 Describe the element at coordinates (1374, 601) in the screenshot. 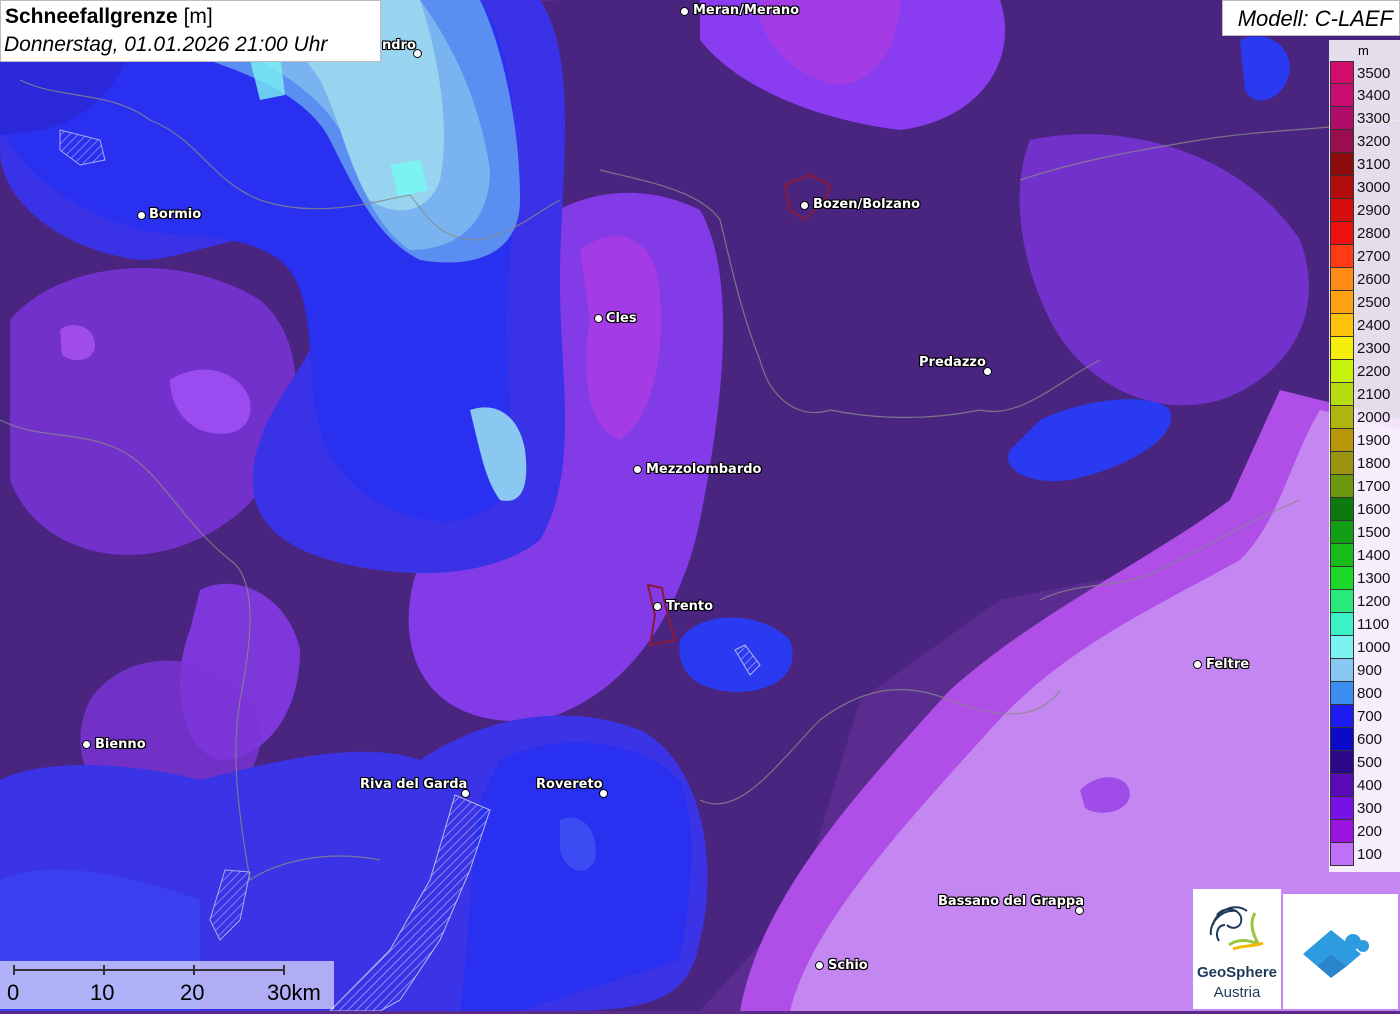

I see `legend-label: 1200` at that location.